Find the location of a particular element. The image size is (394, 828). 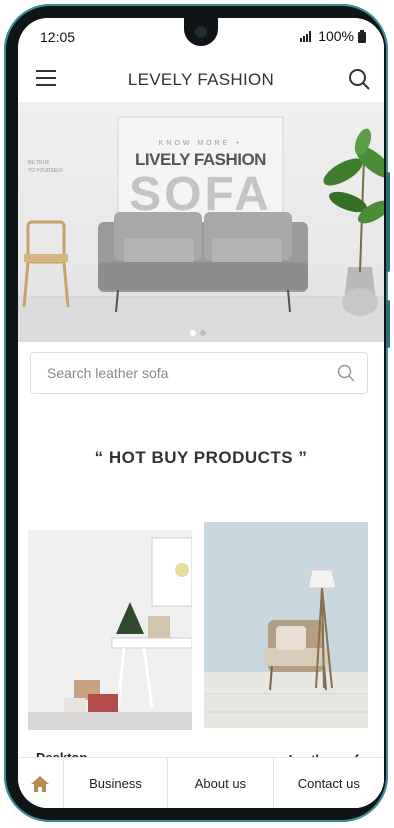

volume-button is located at coordinates (388, 222).